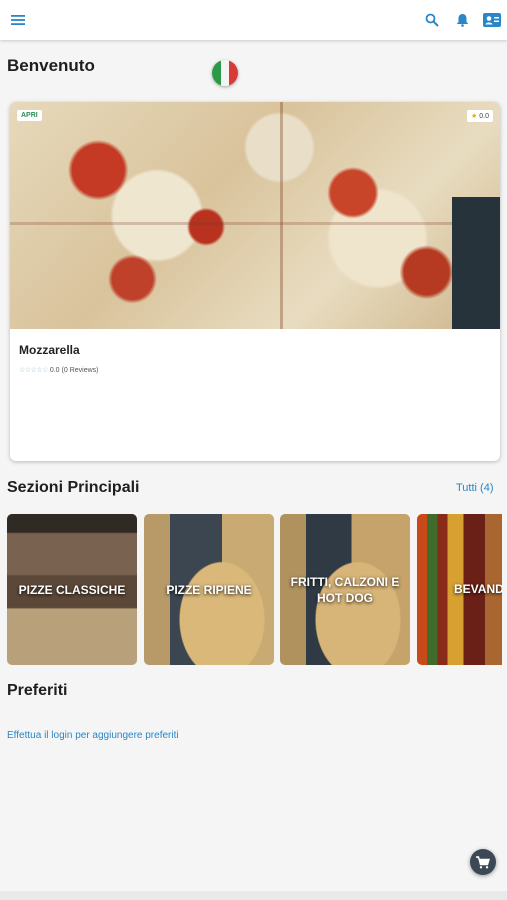  I want to click on rating-badge: ★ 0.0, so click(479, 116).